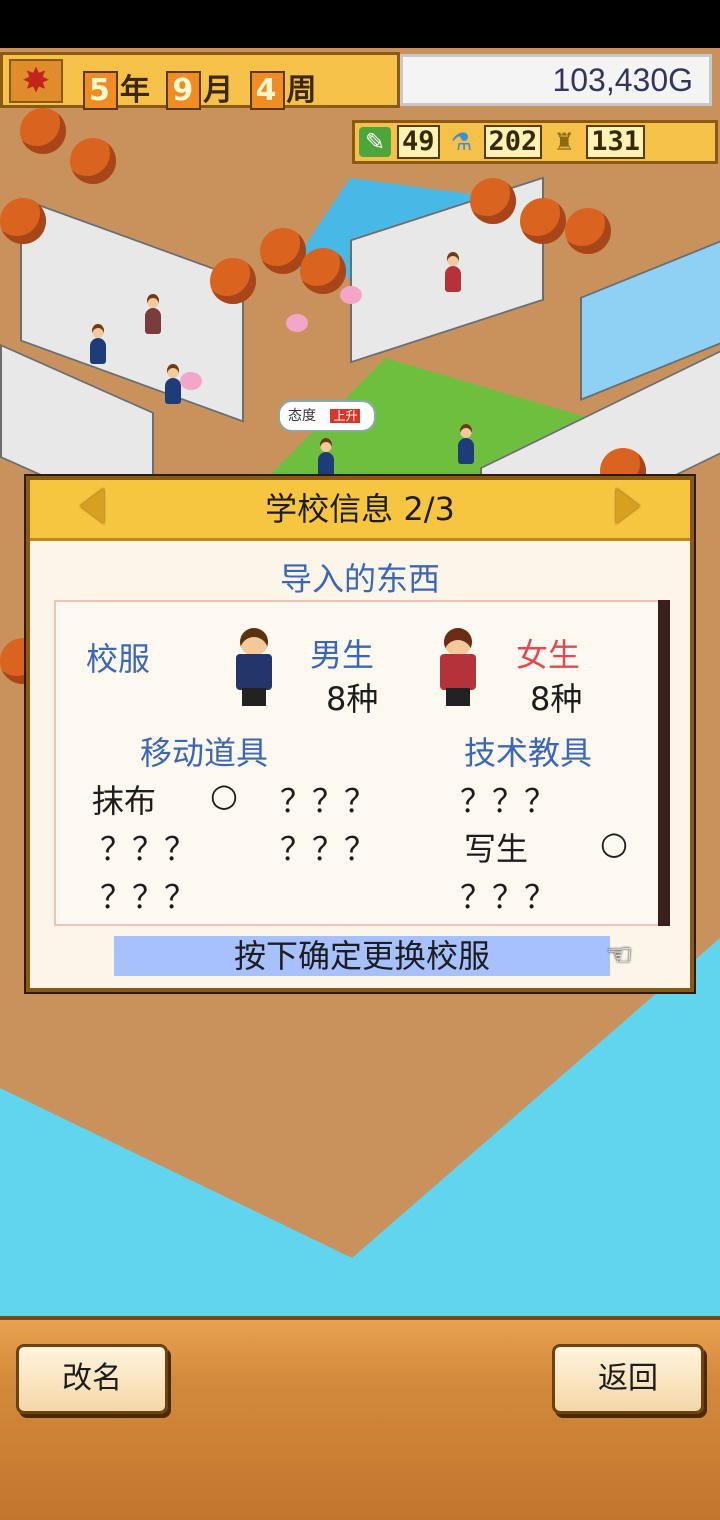 Image resolution: width=720 pixels, height=1520 pixels. What do you see at coordinates (345, 416) in the screenshot?
I see `attitude-badge: 上升` at bounding box center [345, 416].